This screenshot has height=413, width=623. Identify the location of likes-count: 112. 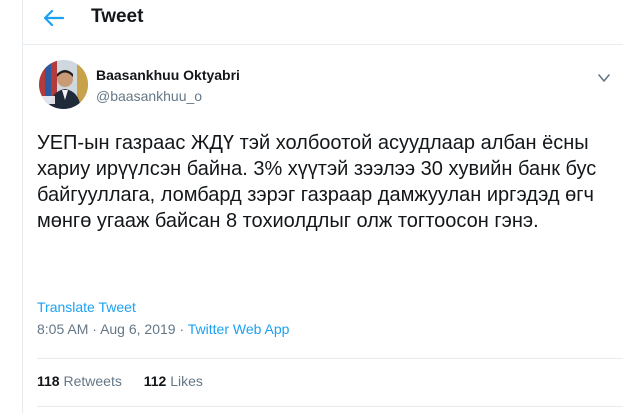
(155, 381).